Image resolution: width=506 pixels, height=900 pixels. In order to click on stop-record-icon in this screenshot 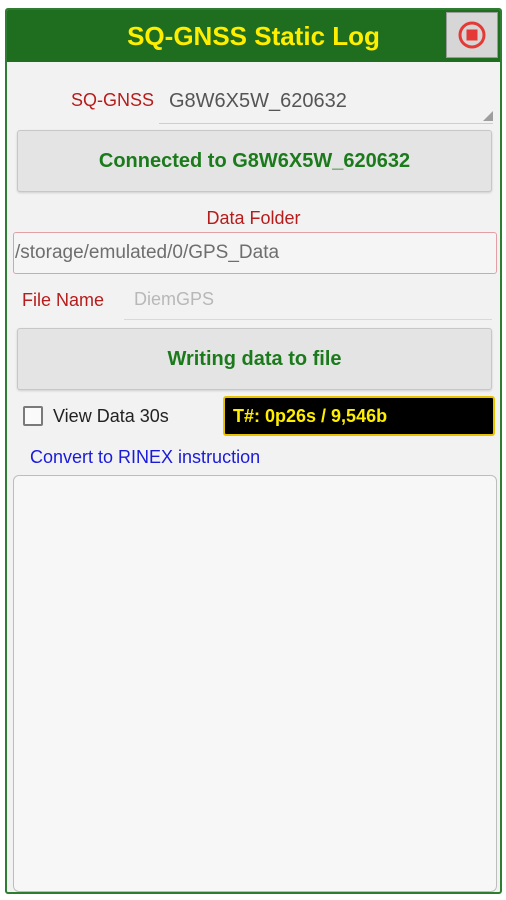, I will do `click(472, 35)`.